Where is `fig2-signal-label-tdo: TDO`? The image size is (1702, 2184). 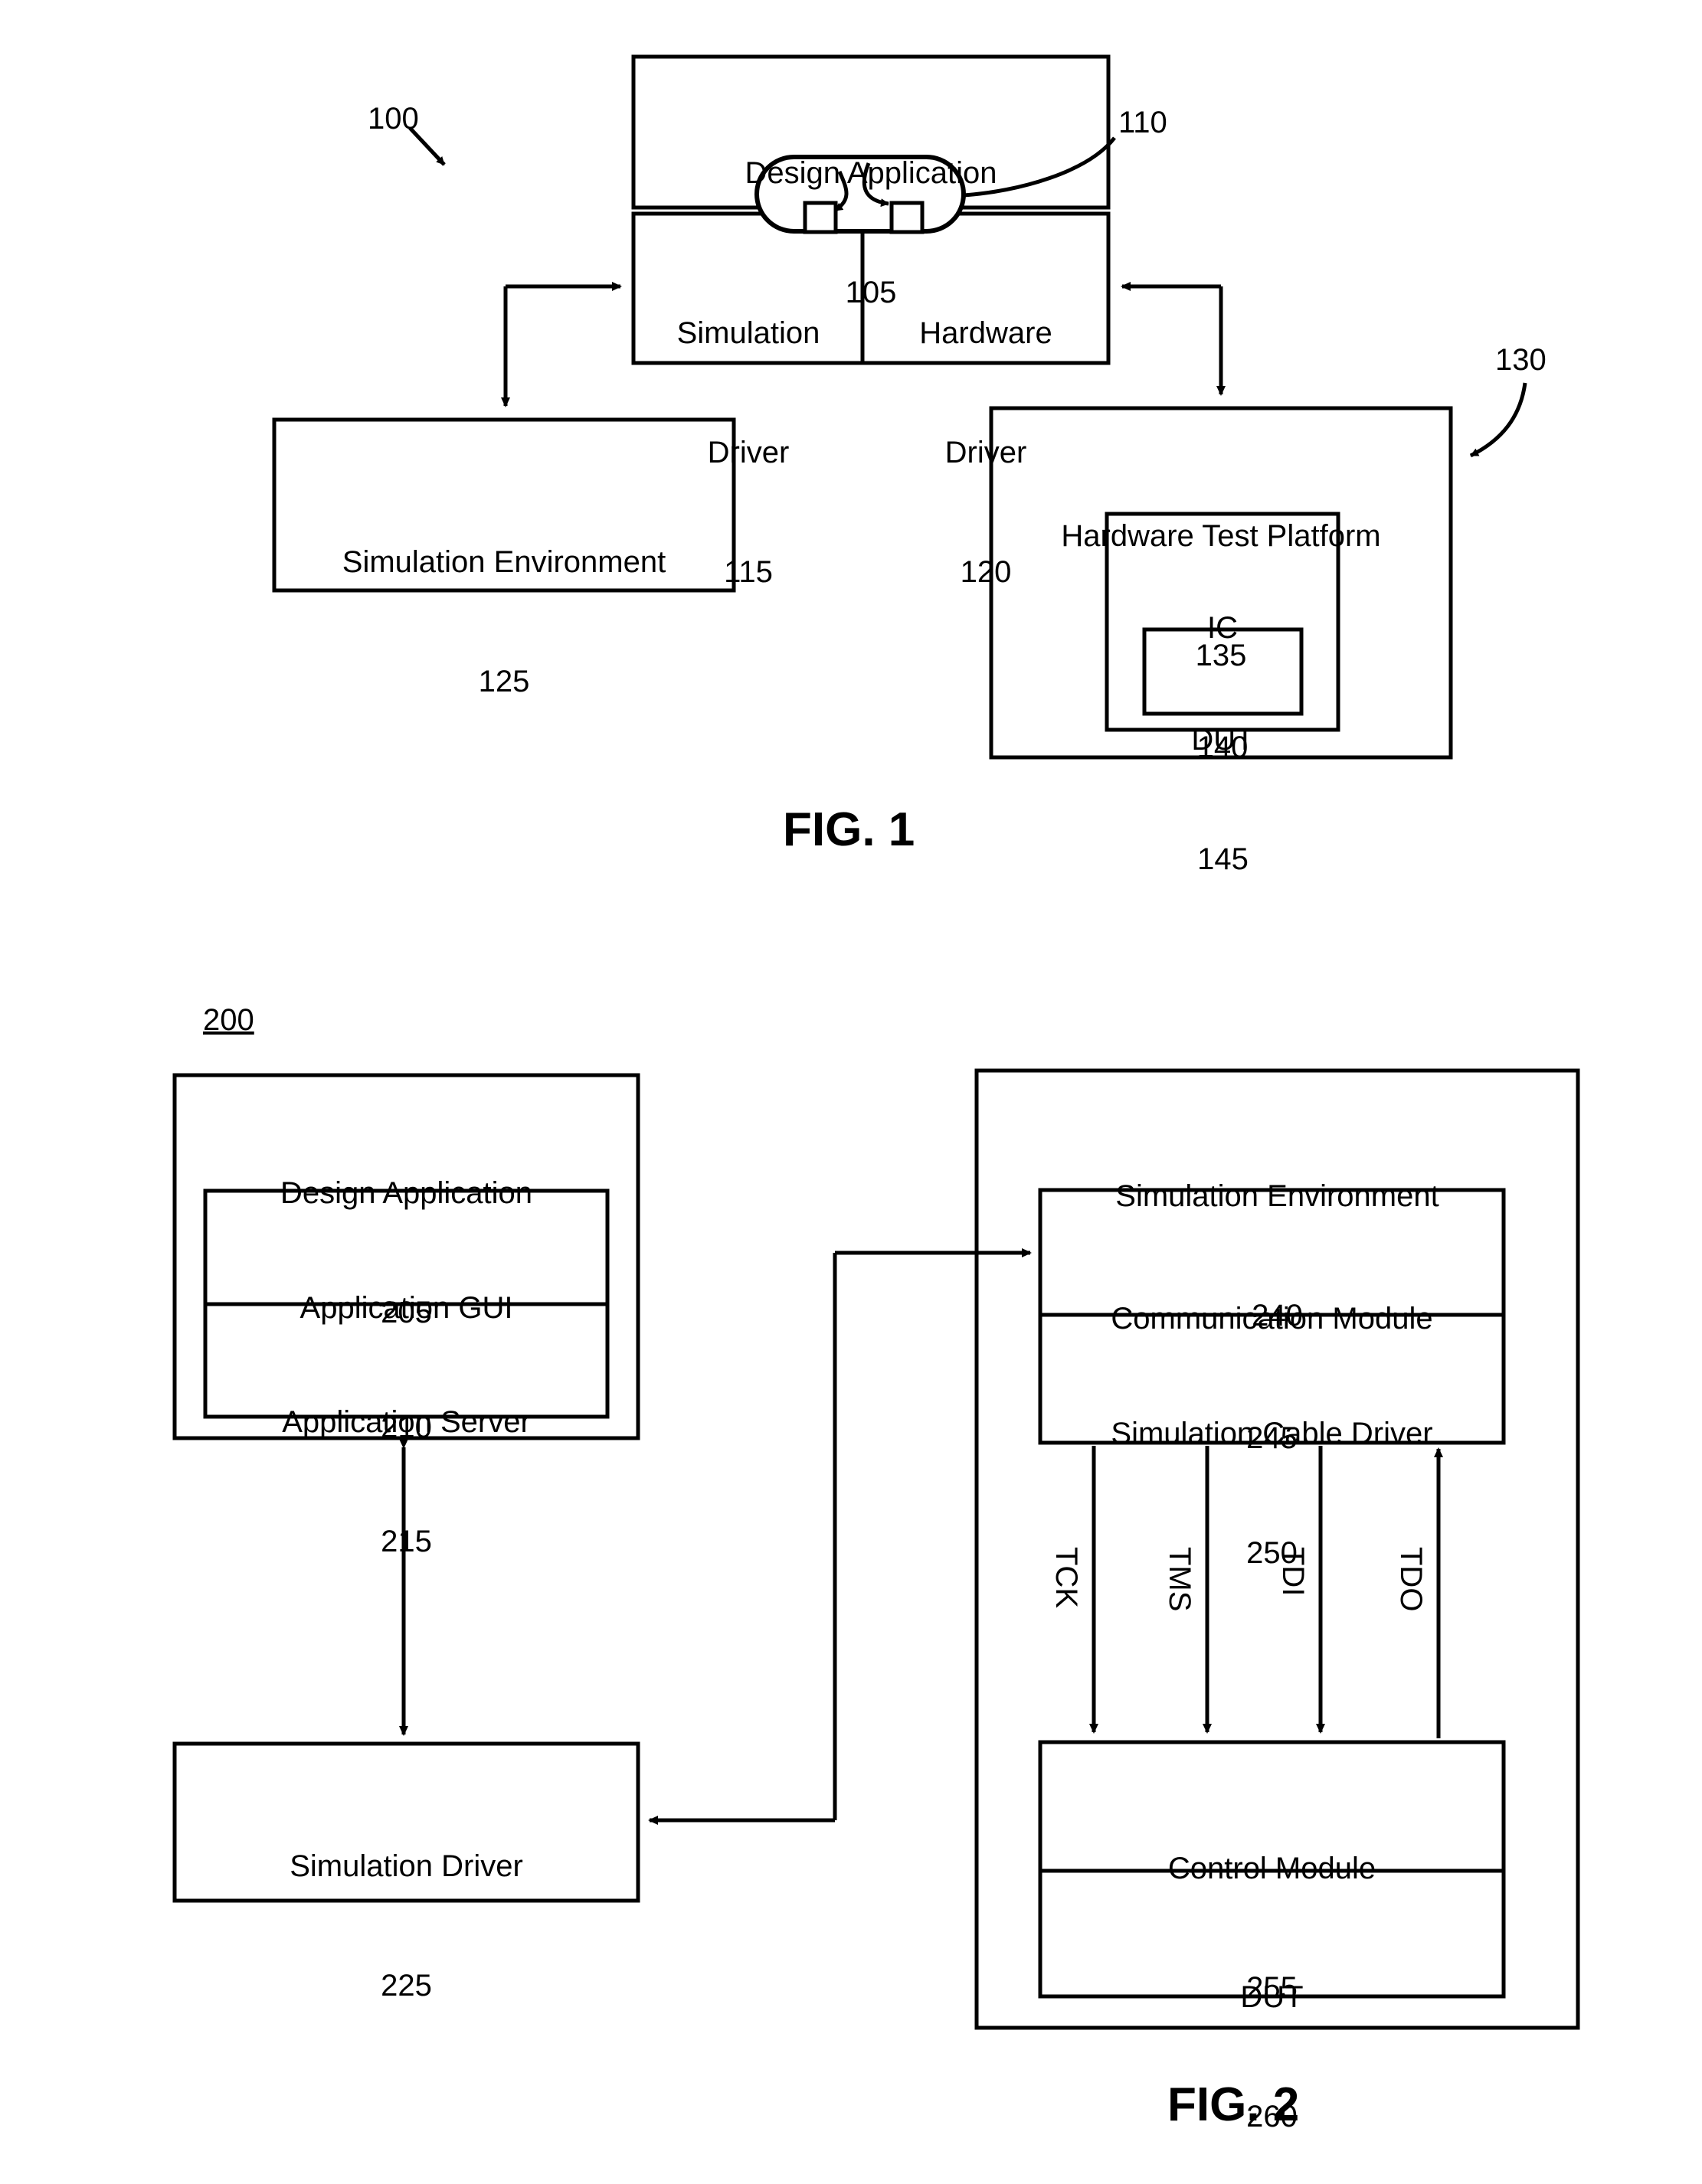
fig2-signal-label-tdo: TDO is located at coordinates (1411, 1580).